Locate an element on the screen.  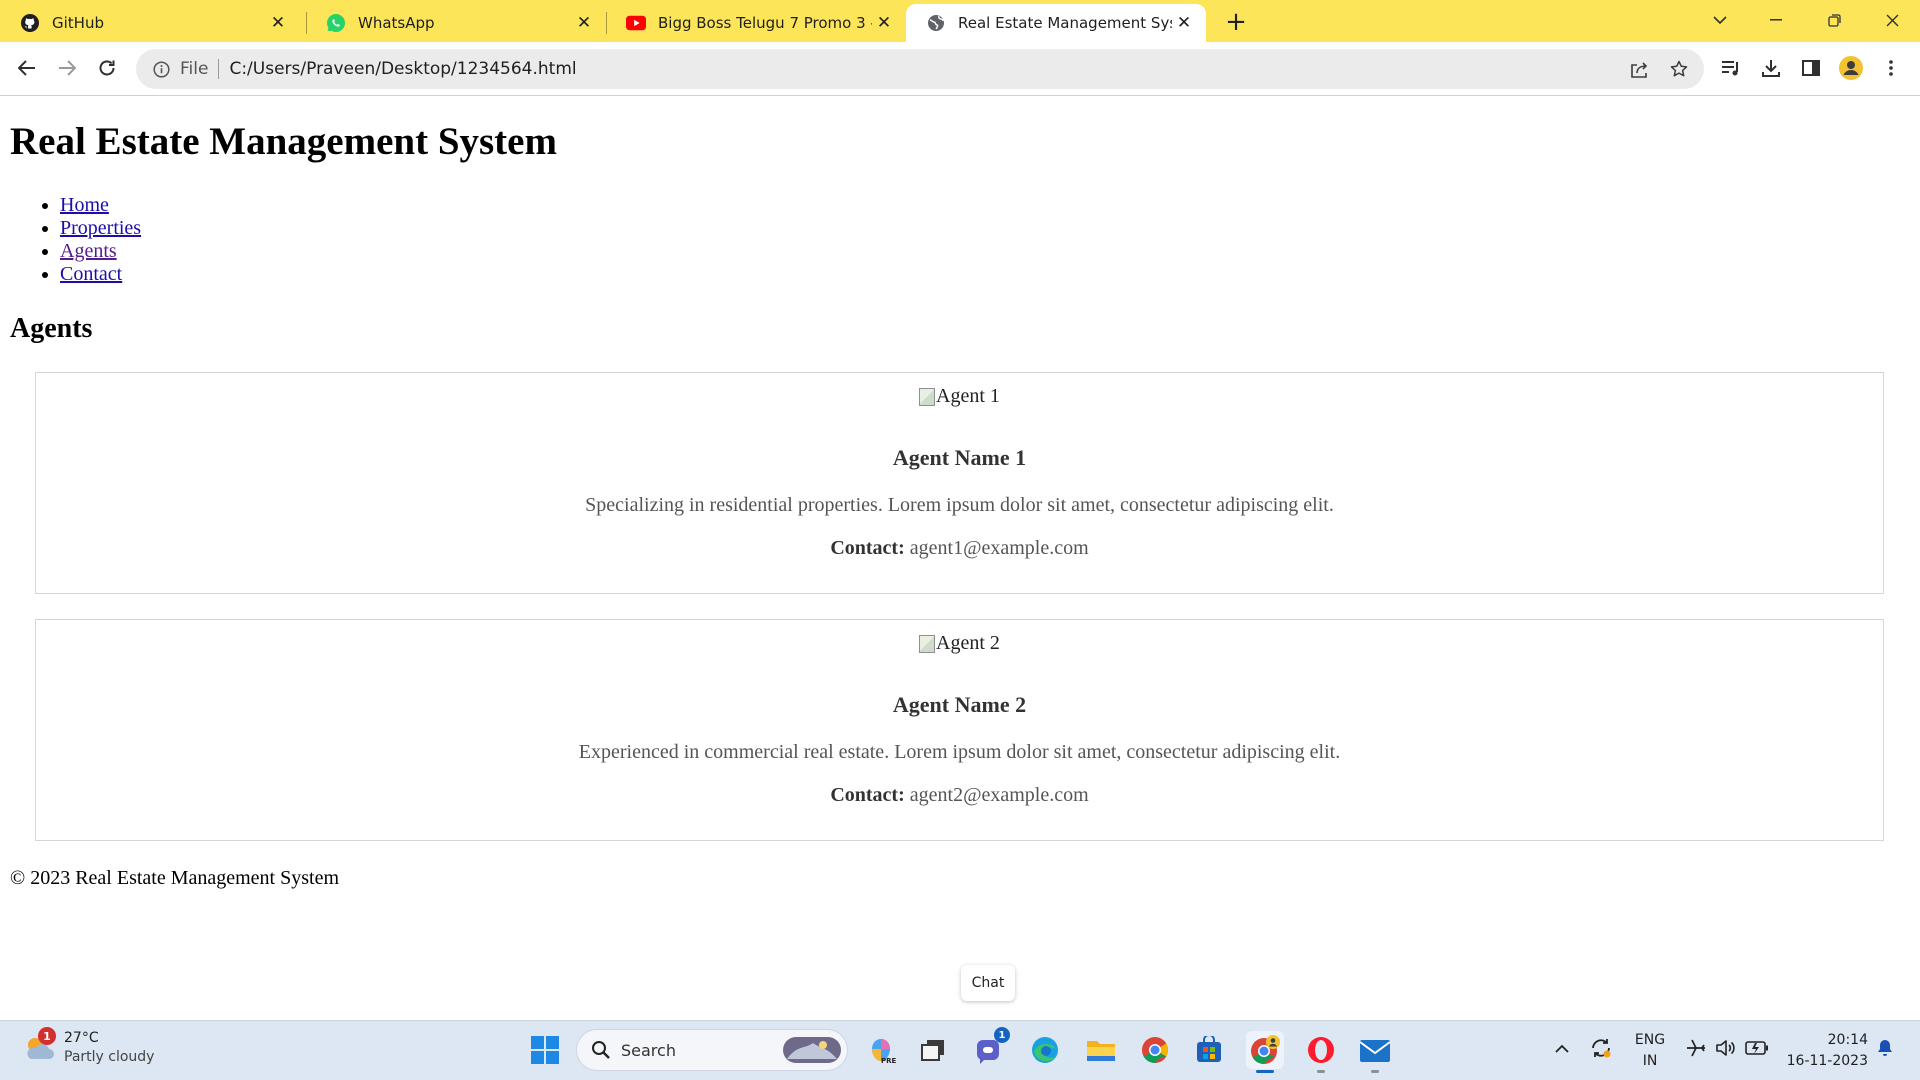
whatsapp-icon is located at coordinates (336, 23).